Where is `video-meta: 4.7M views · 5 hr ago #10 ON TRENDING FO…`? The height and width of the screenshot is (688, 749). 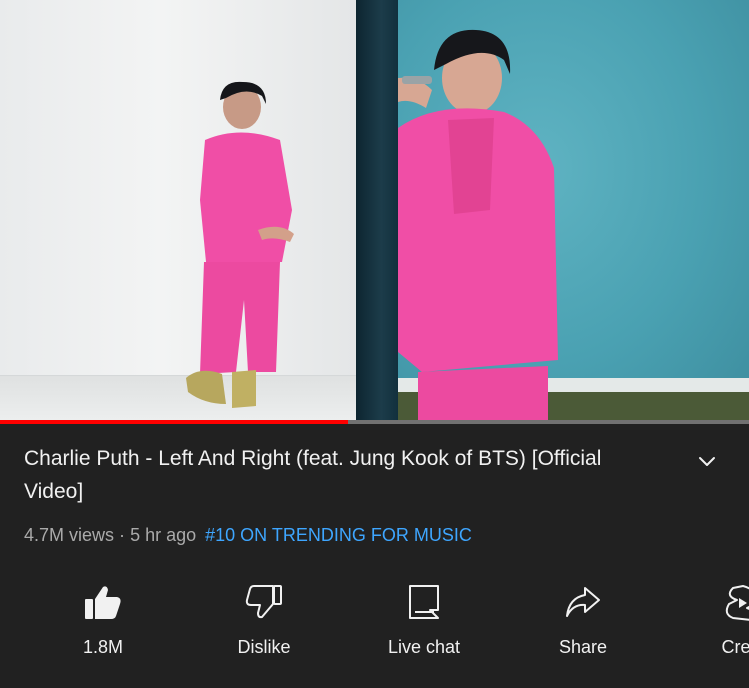 video-meta: 4.7M views · 5 hr ago #10 ON TRENDING FO… is located at coordinates (248, 535).